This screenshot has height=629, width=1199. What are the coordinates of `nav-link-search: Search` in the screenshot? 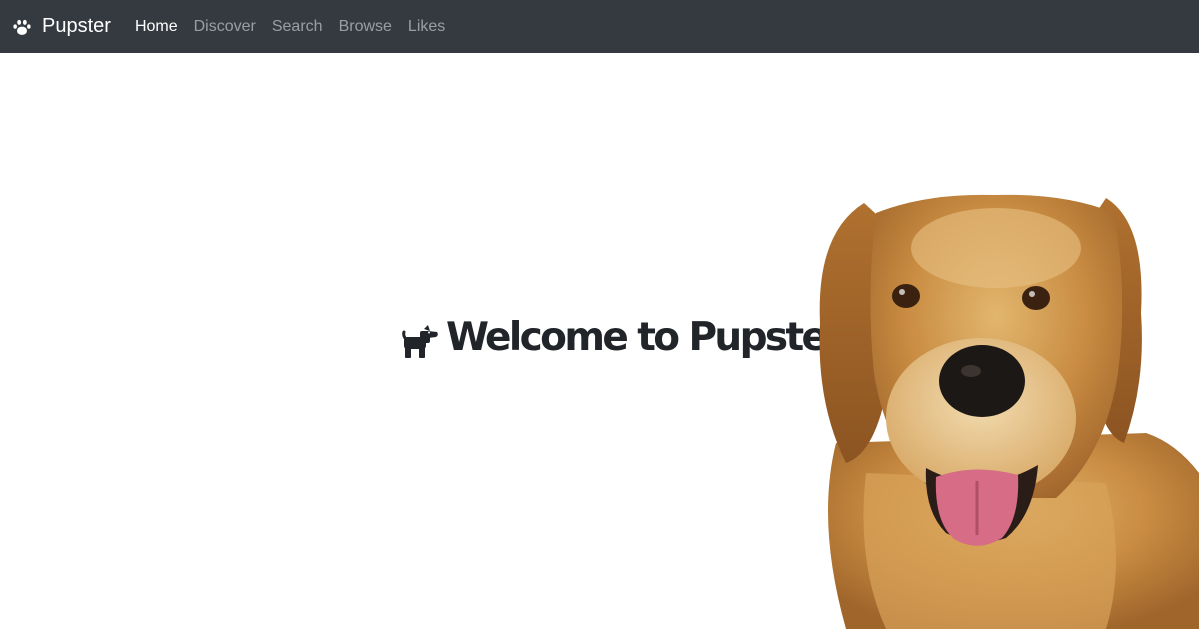 It's located at (297, 27).